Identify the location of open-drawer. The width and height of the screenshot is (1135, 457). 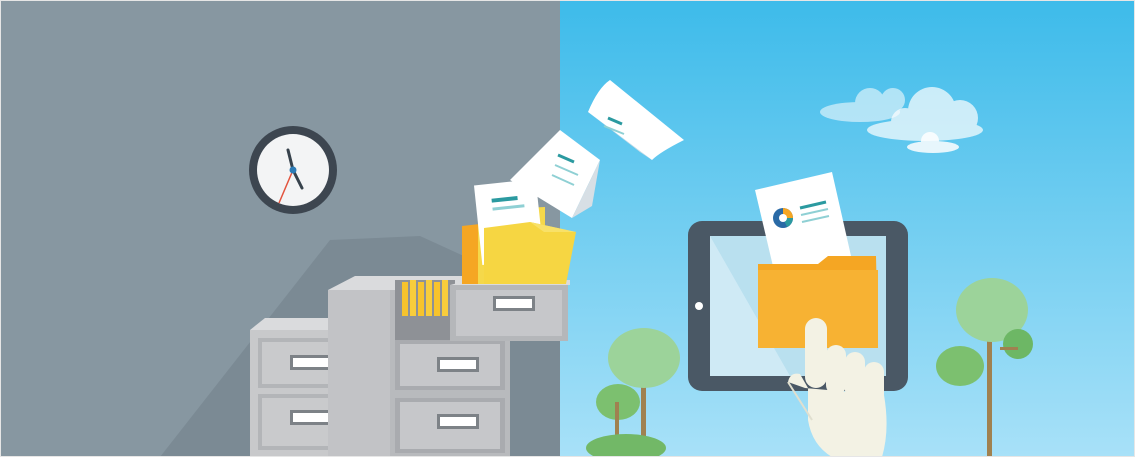
(510, 310).